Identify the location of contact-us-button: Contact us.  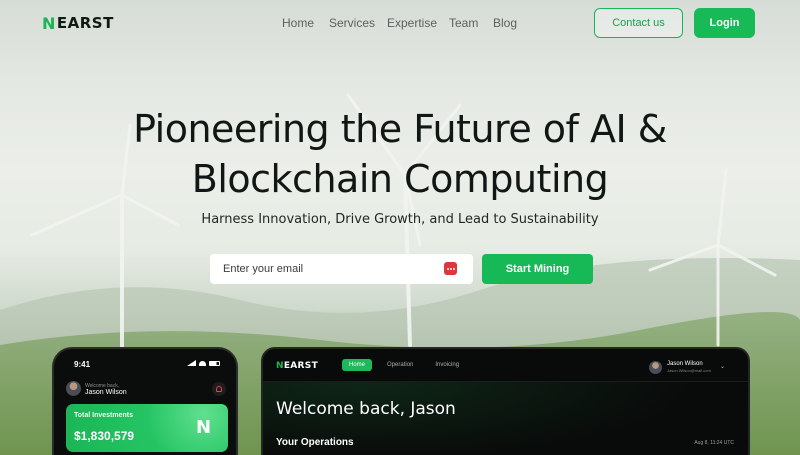
(638, 23).